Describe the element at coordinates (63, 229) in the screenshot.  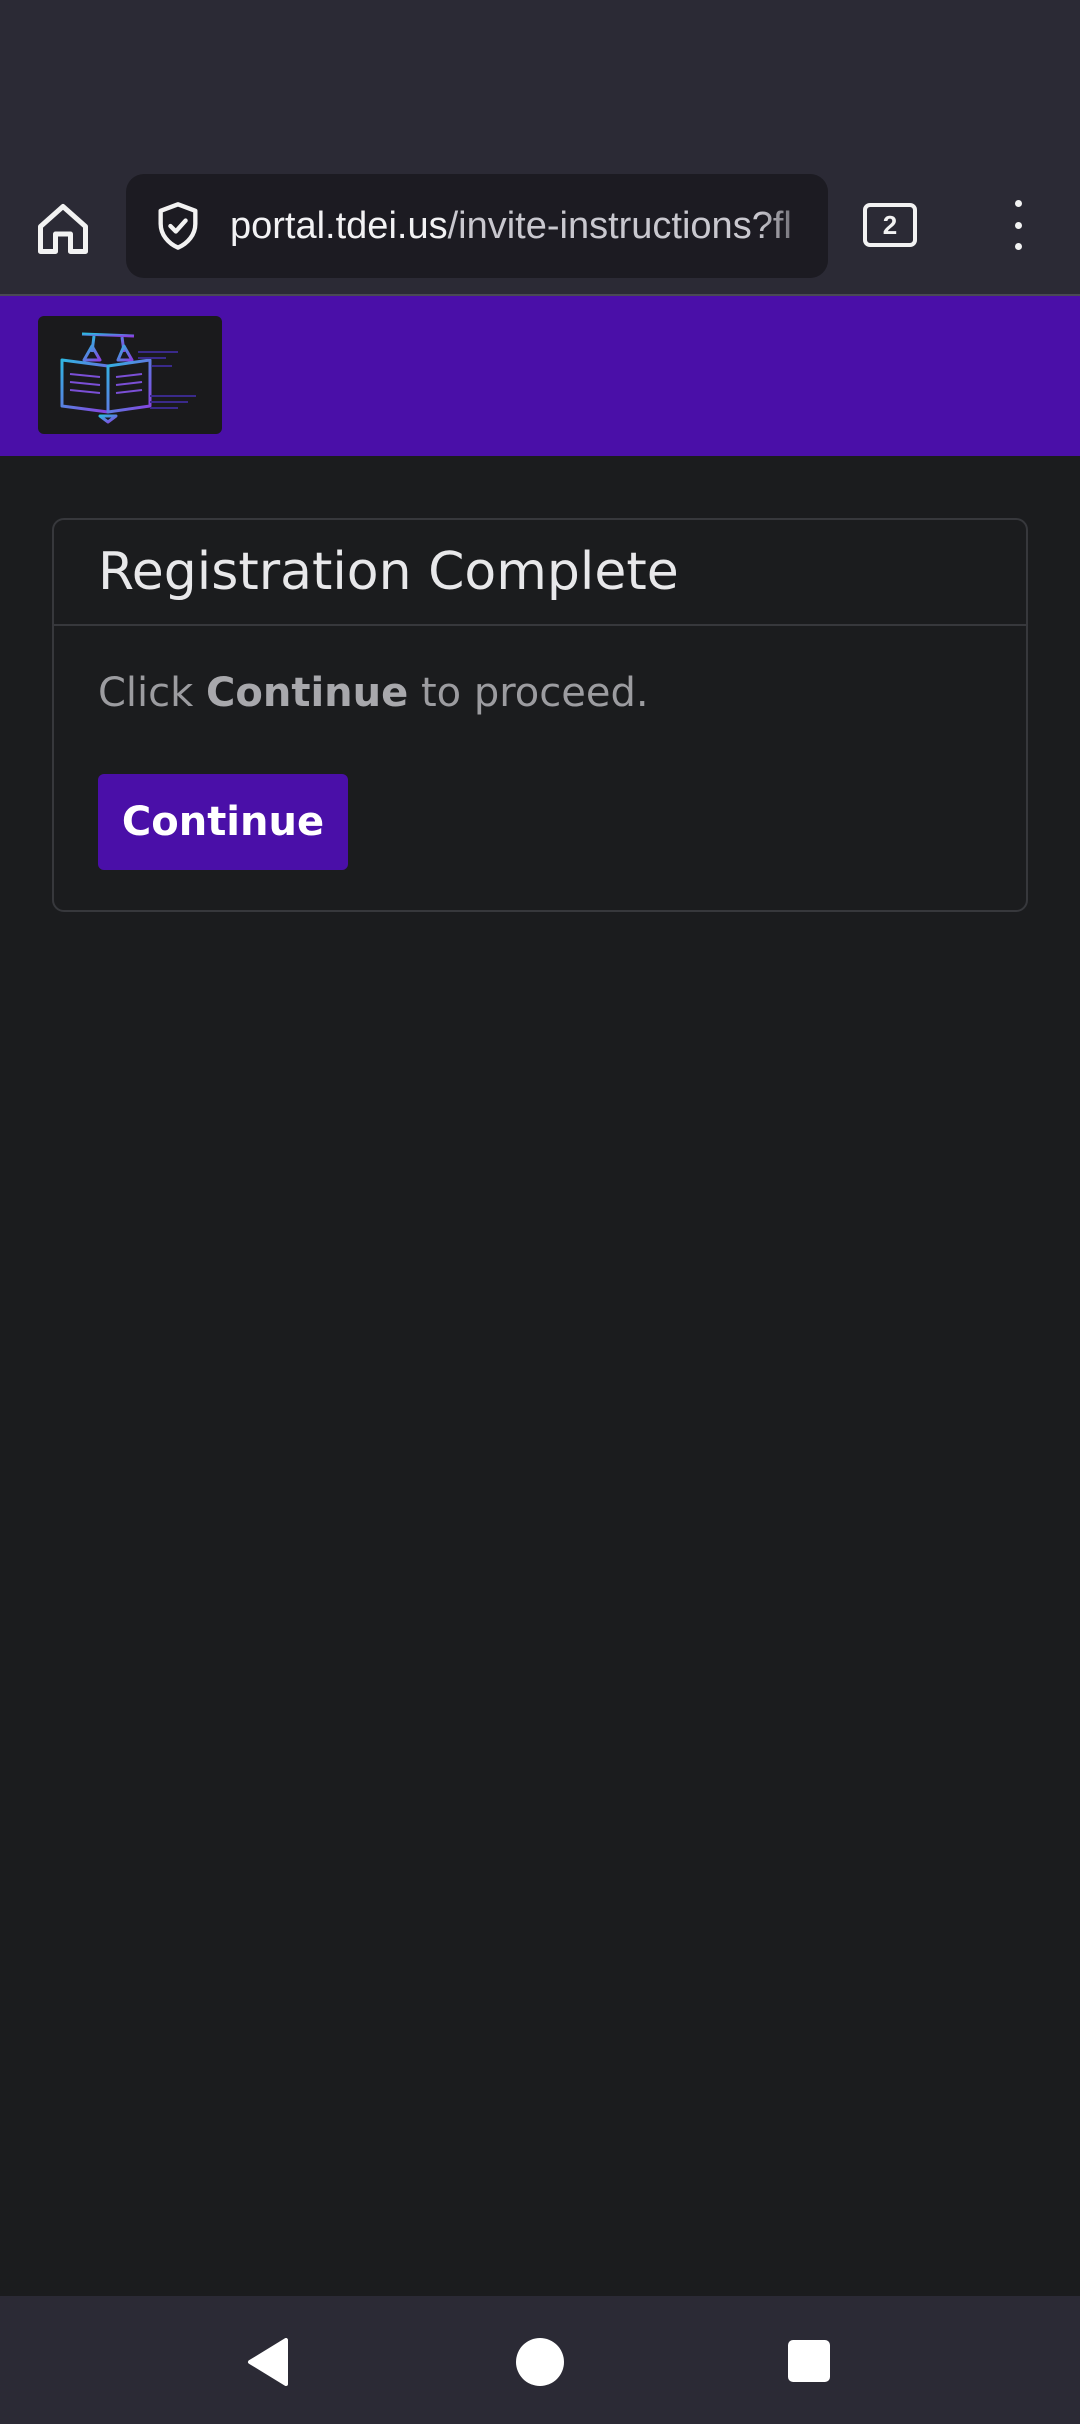
I see `home-icon` at that location.